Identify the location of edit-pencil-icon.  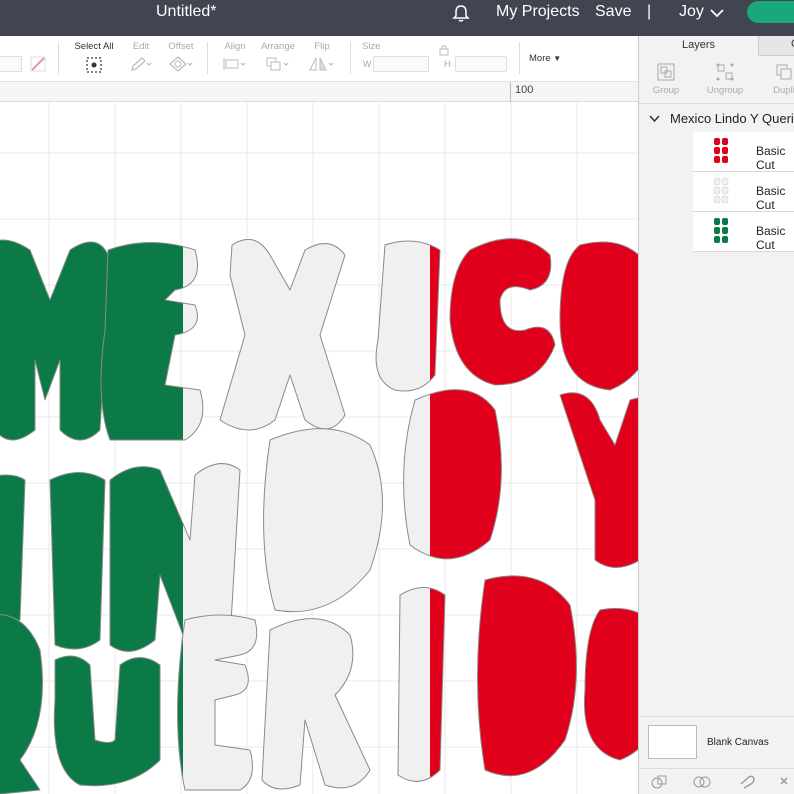
(141, 64).